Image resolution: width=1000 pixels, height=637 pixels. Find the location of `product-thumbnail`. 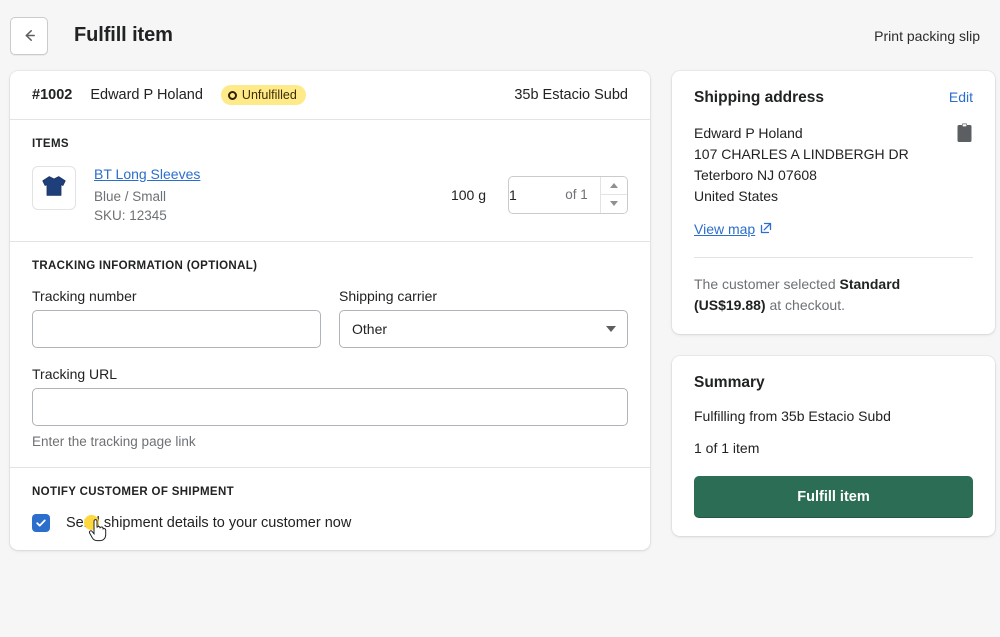

product-thumbnail is located at coordinates (54, 188).